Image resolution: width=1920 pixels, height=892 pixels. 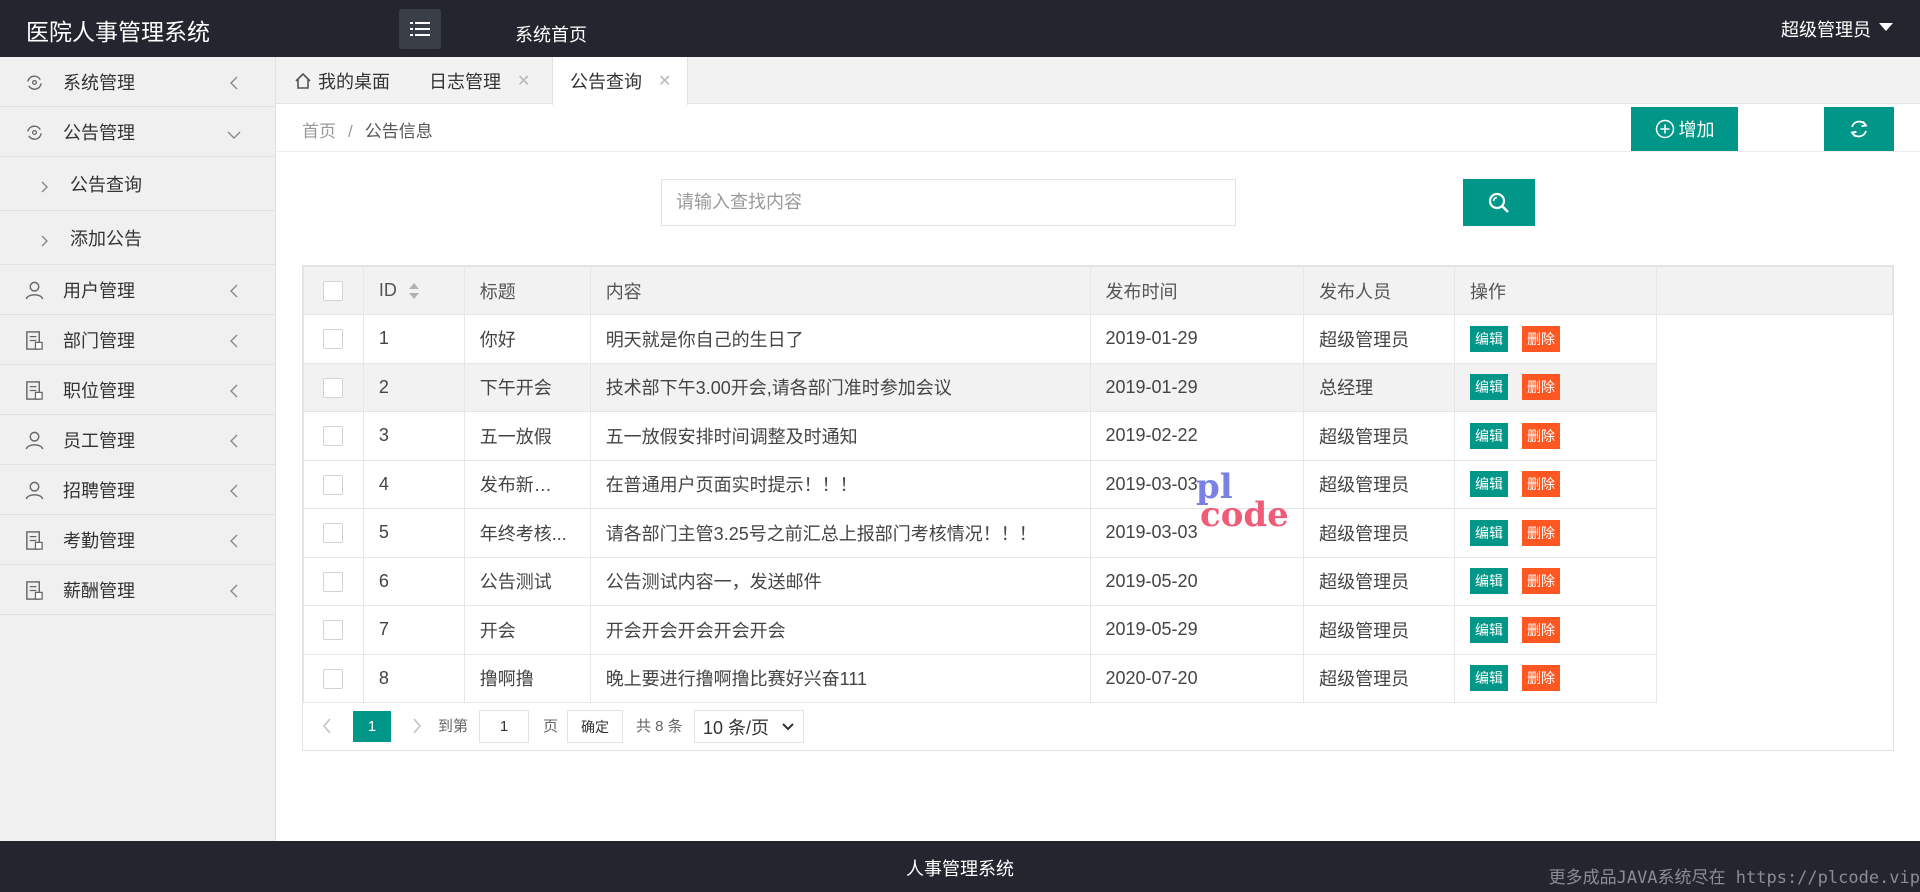 What do you see at coordinates (333, 291) in the screenshot?
I see `select-all-checkbox` at bounding box center [333, 291].